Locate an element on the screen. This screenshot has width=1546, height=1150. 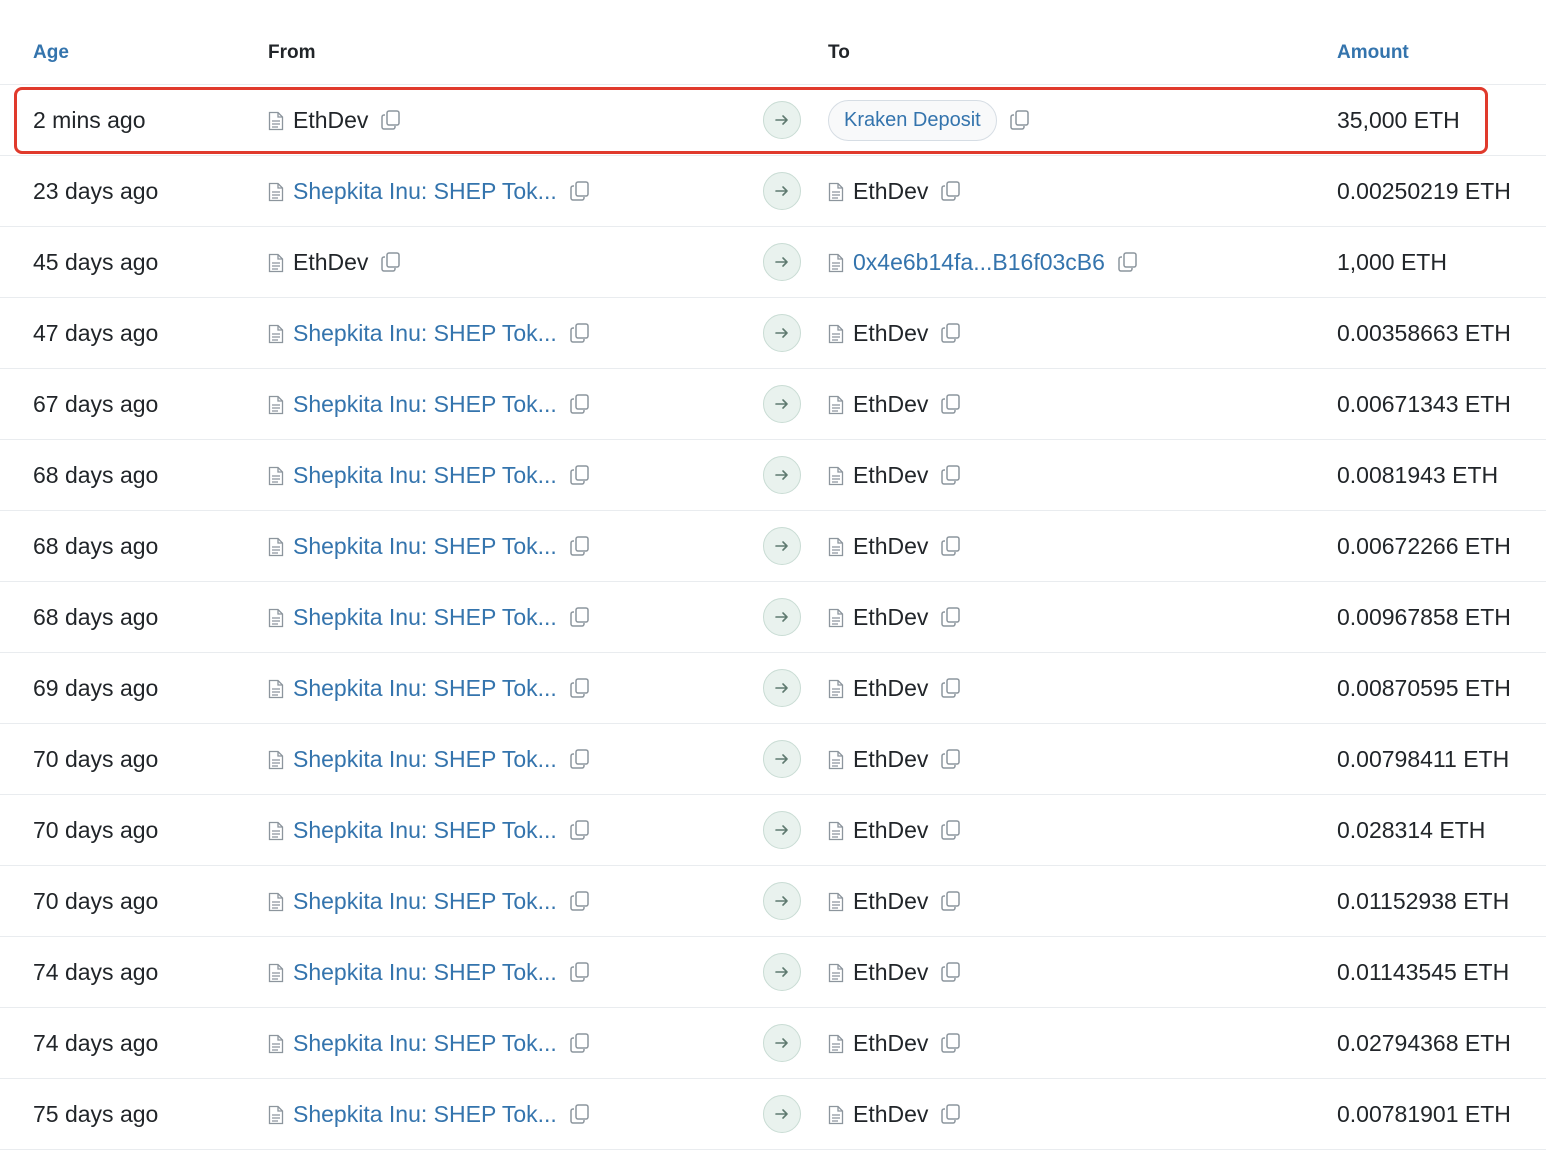
amount-cell: 0.00250219 ETH is located at coordinates (1424, 190).